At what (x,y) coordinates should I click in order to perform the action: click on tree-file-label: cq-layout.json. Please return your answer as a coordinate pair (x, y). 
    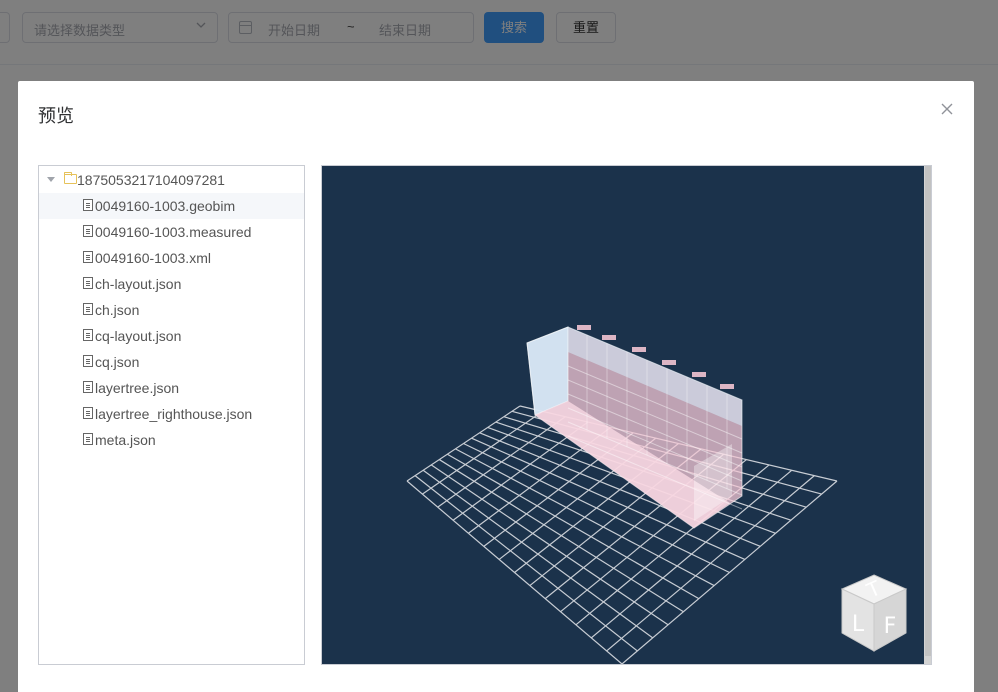
    Looking at the image, I should click on (138, 336).